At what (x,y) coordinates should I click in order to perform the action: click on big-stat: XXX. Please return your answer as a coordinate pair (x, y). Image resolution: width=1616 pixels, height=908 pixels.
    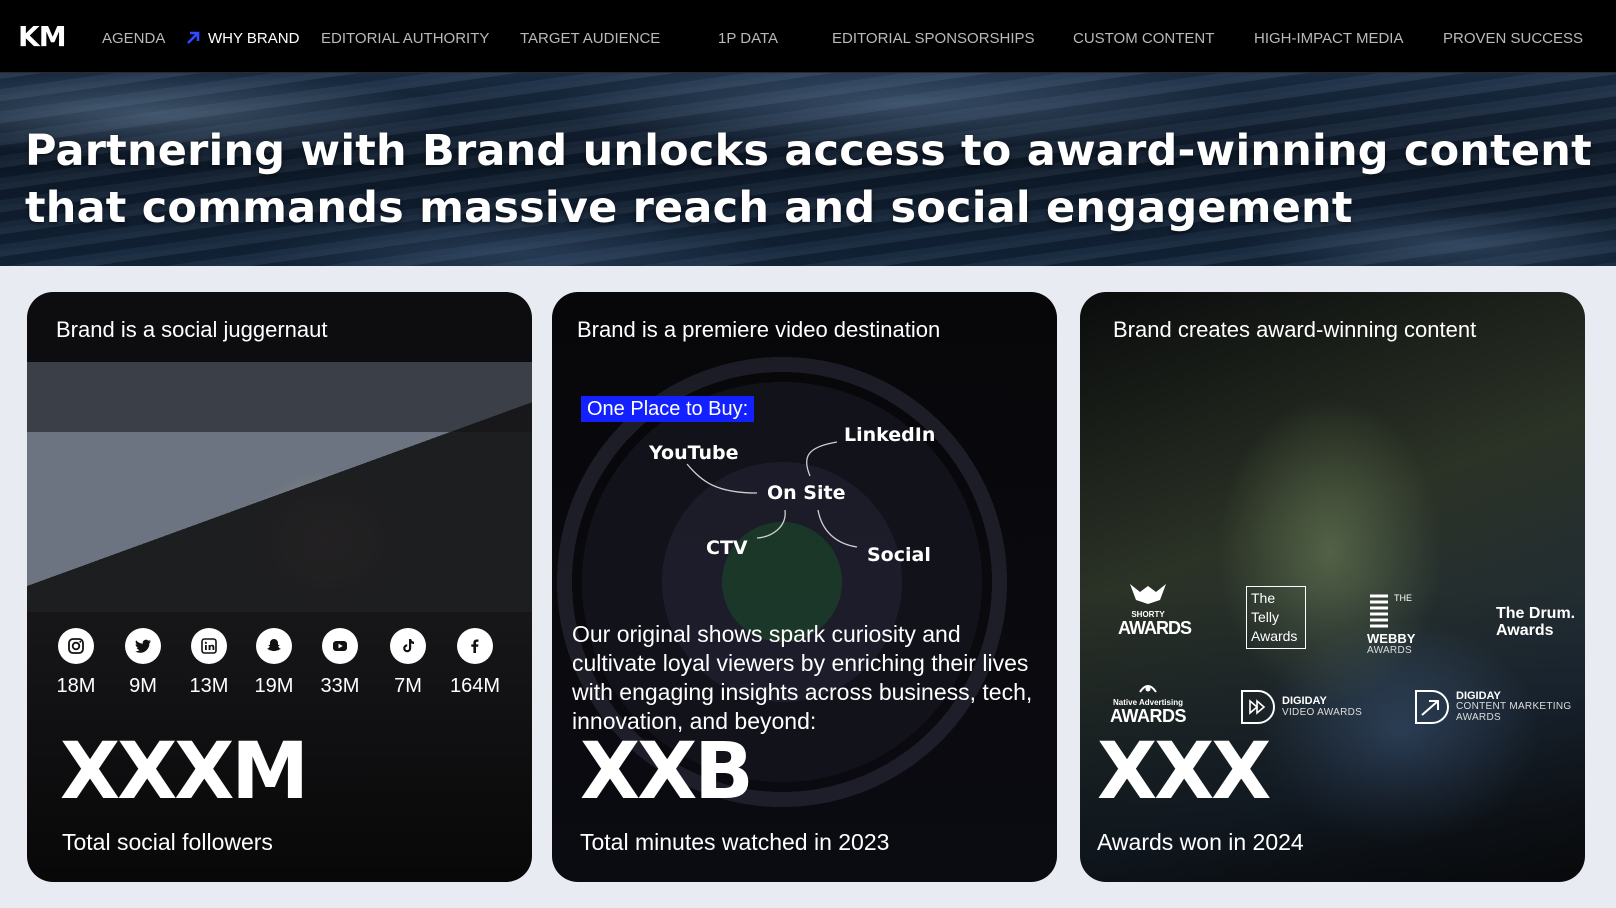
    Looking at the image, I should click on (1184, 772).